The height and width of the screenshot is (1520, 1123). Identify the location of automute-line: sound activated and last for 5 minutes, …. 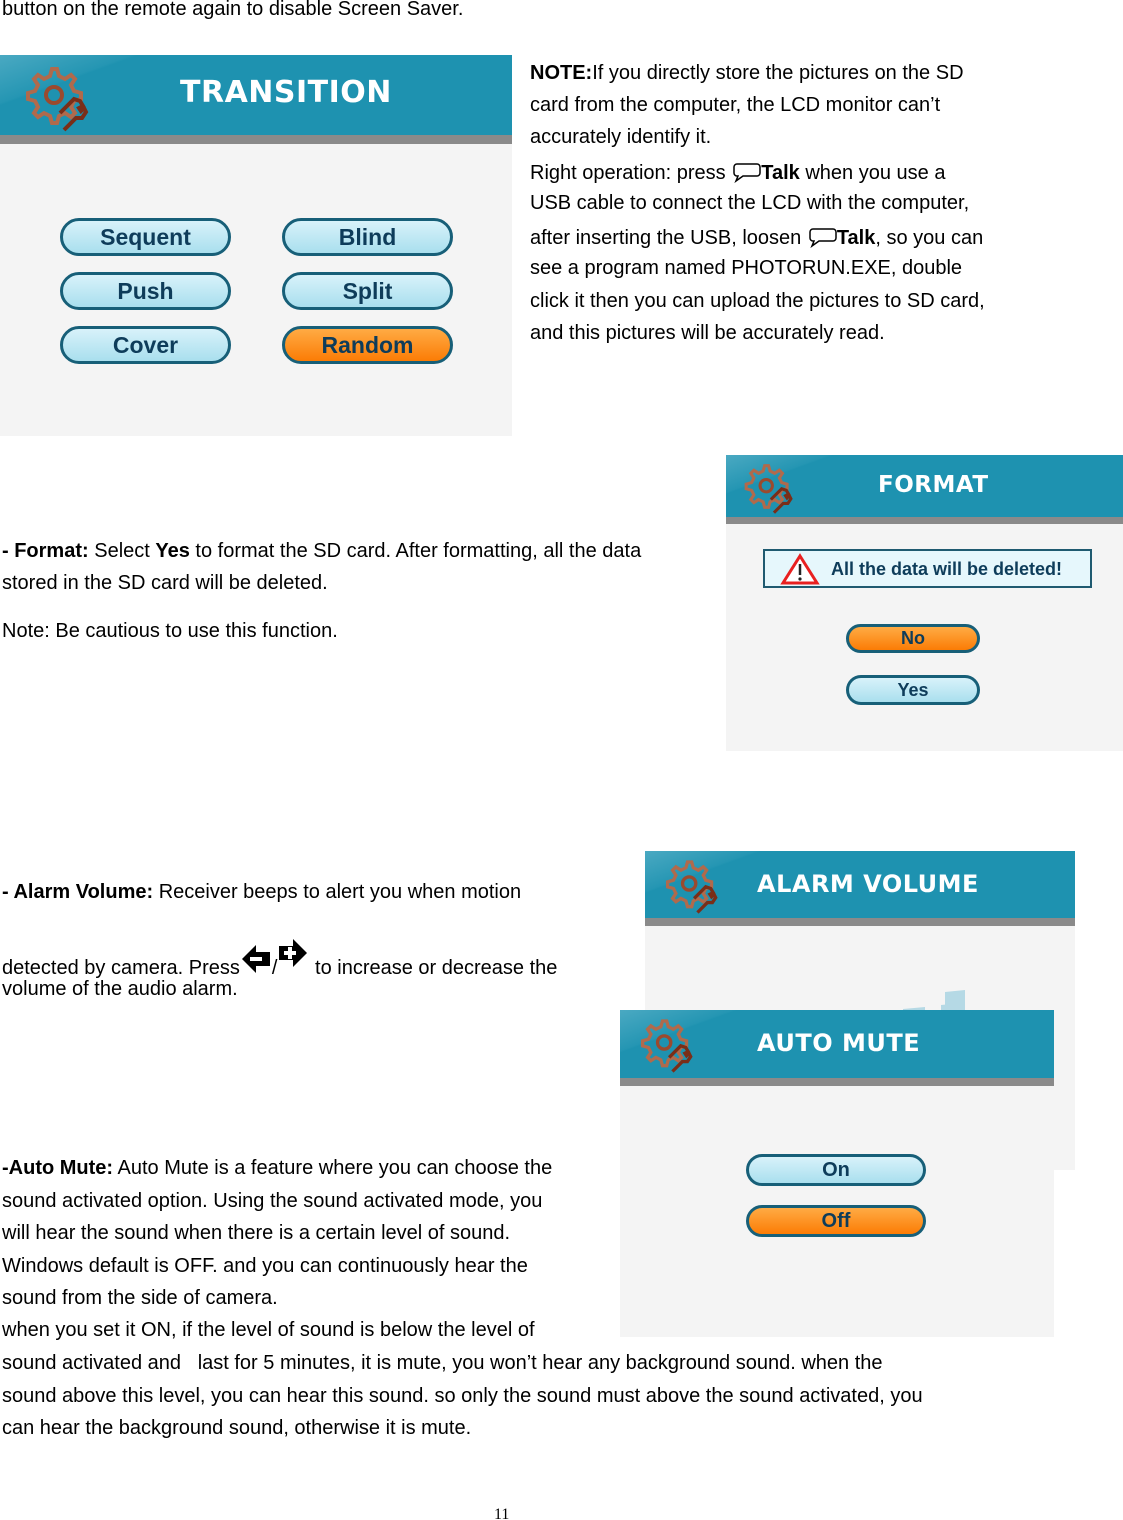
(442, 1363).